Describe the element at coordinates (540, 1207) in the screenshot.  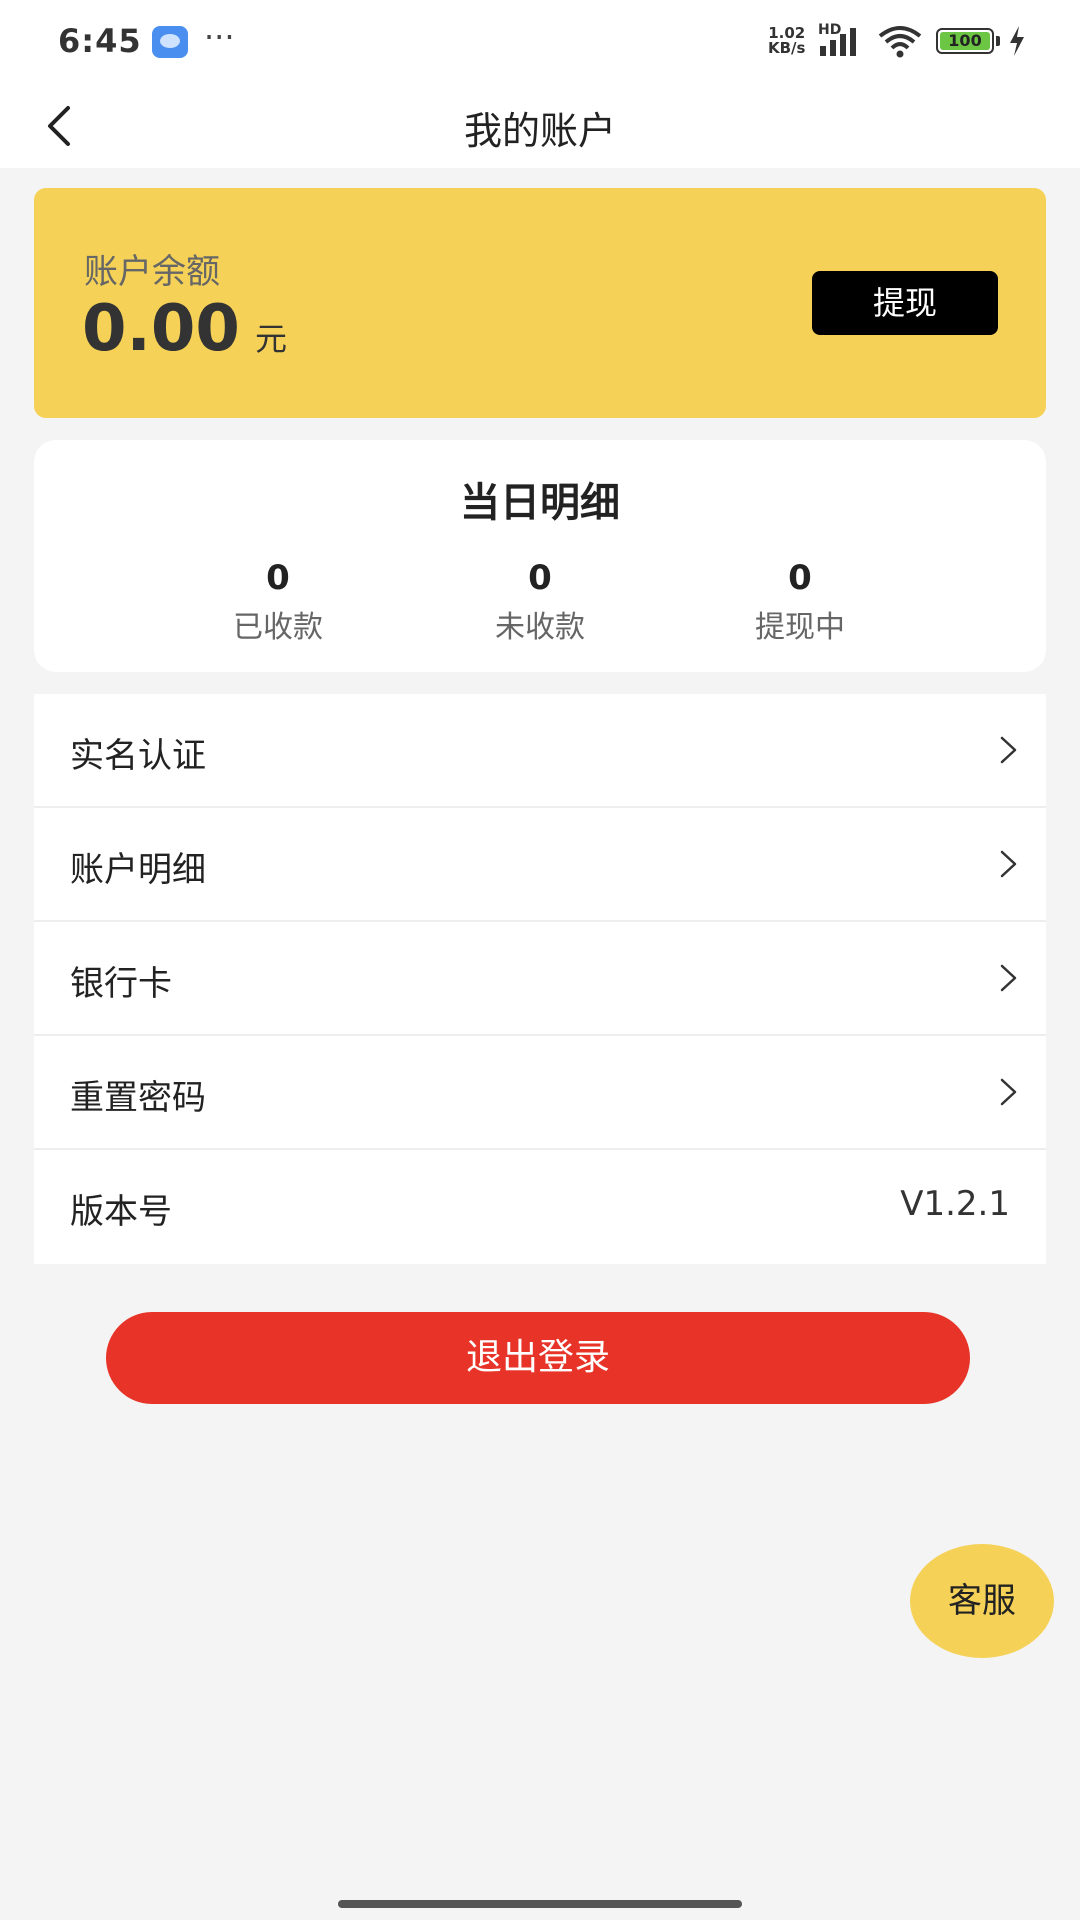
I see `menu-item-version: 版本号 V1.2.1` at that location.